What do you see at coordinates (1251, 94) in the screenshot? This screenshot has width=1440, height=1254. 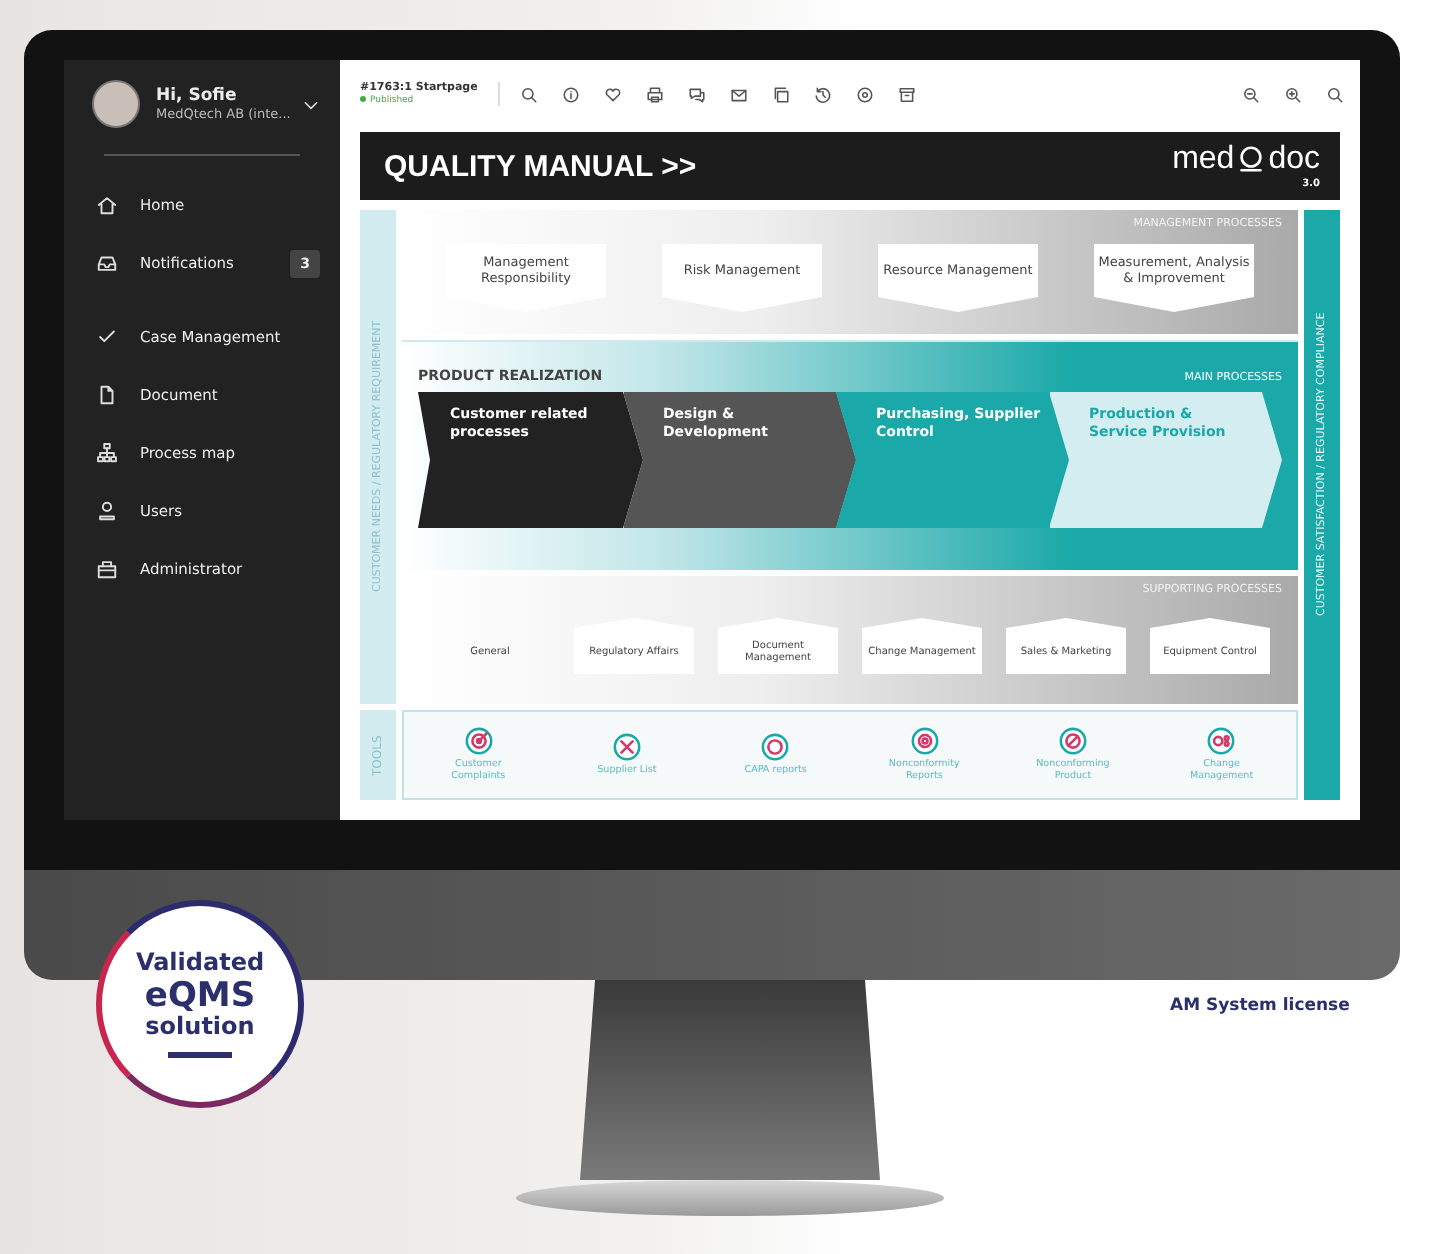 I see `zoom-out-icon` at bounding box center [1251, 94].